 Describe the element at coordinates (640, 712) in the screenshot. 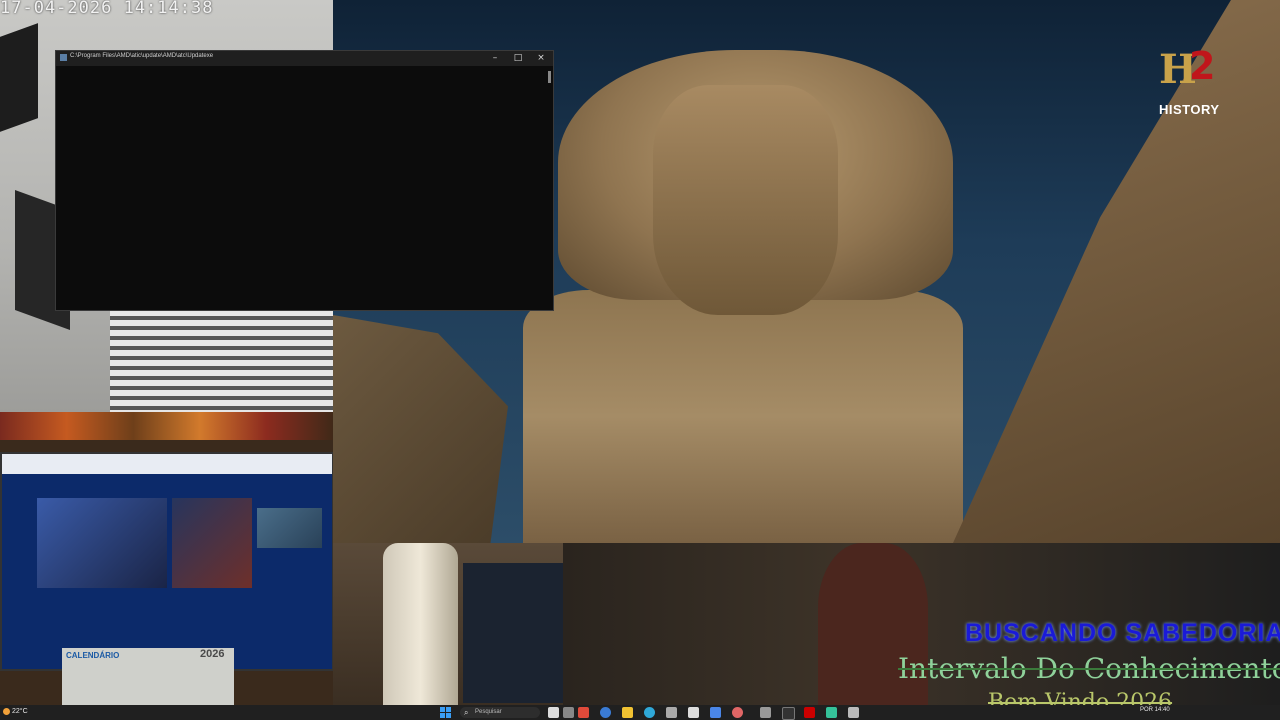

I see `taskbar: 22°C ⌕ Pesquisar POR 14:40` at that location.